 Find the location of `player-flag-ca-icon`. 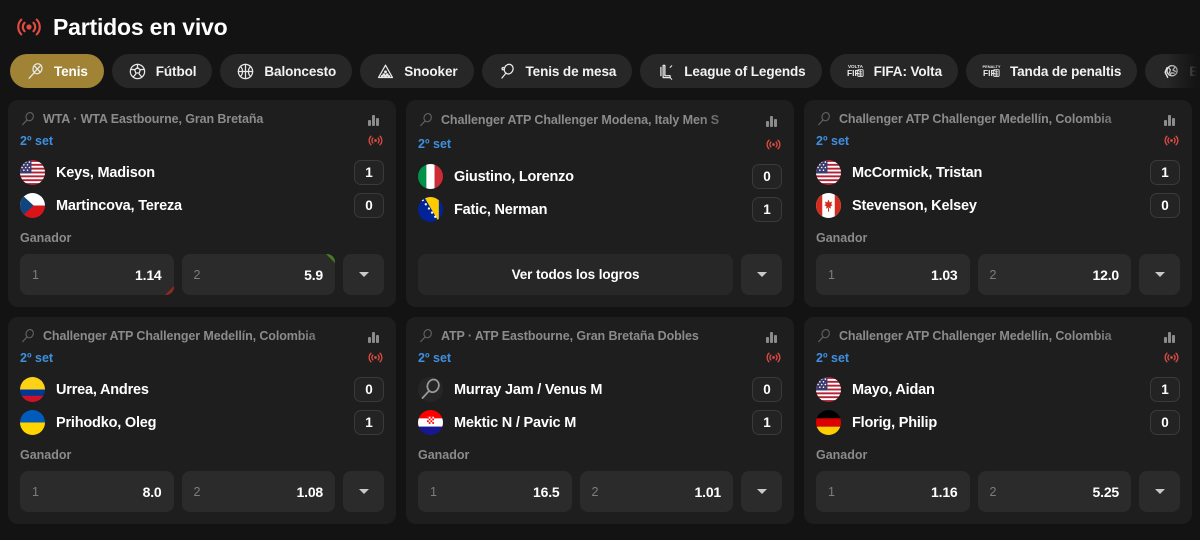

player-flag-ca-icon is located at coordinates (828, 205).